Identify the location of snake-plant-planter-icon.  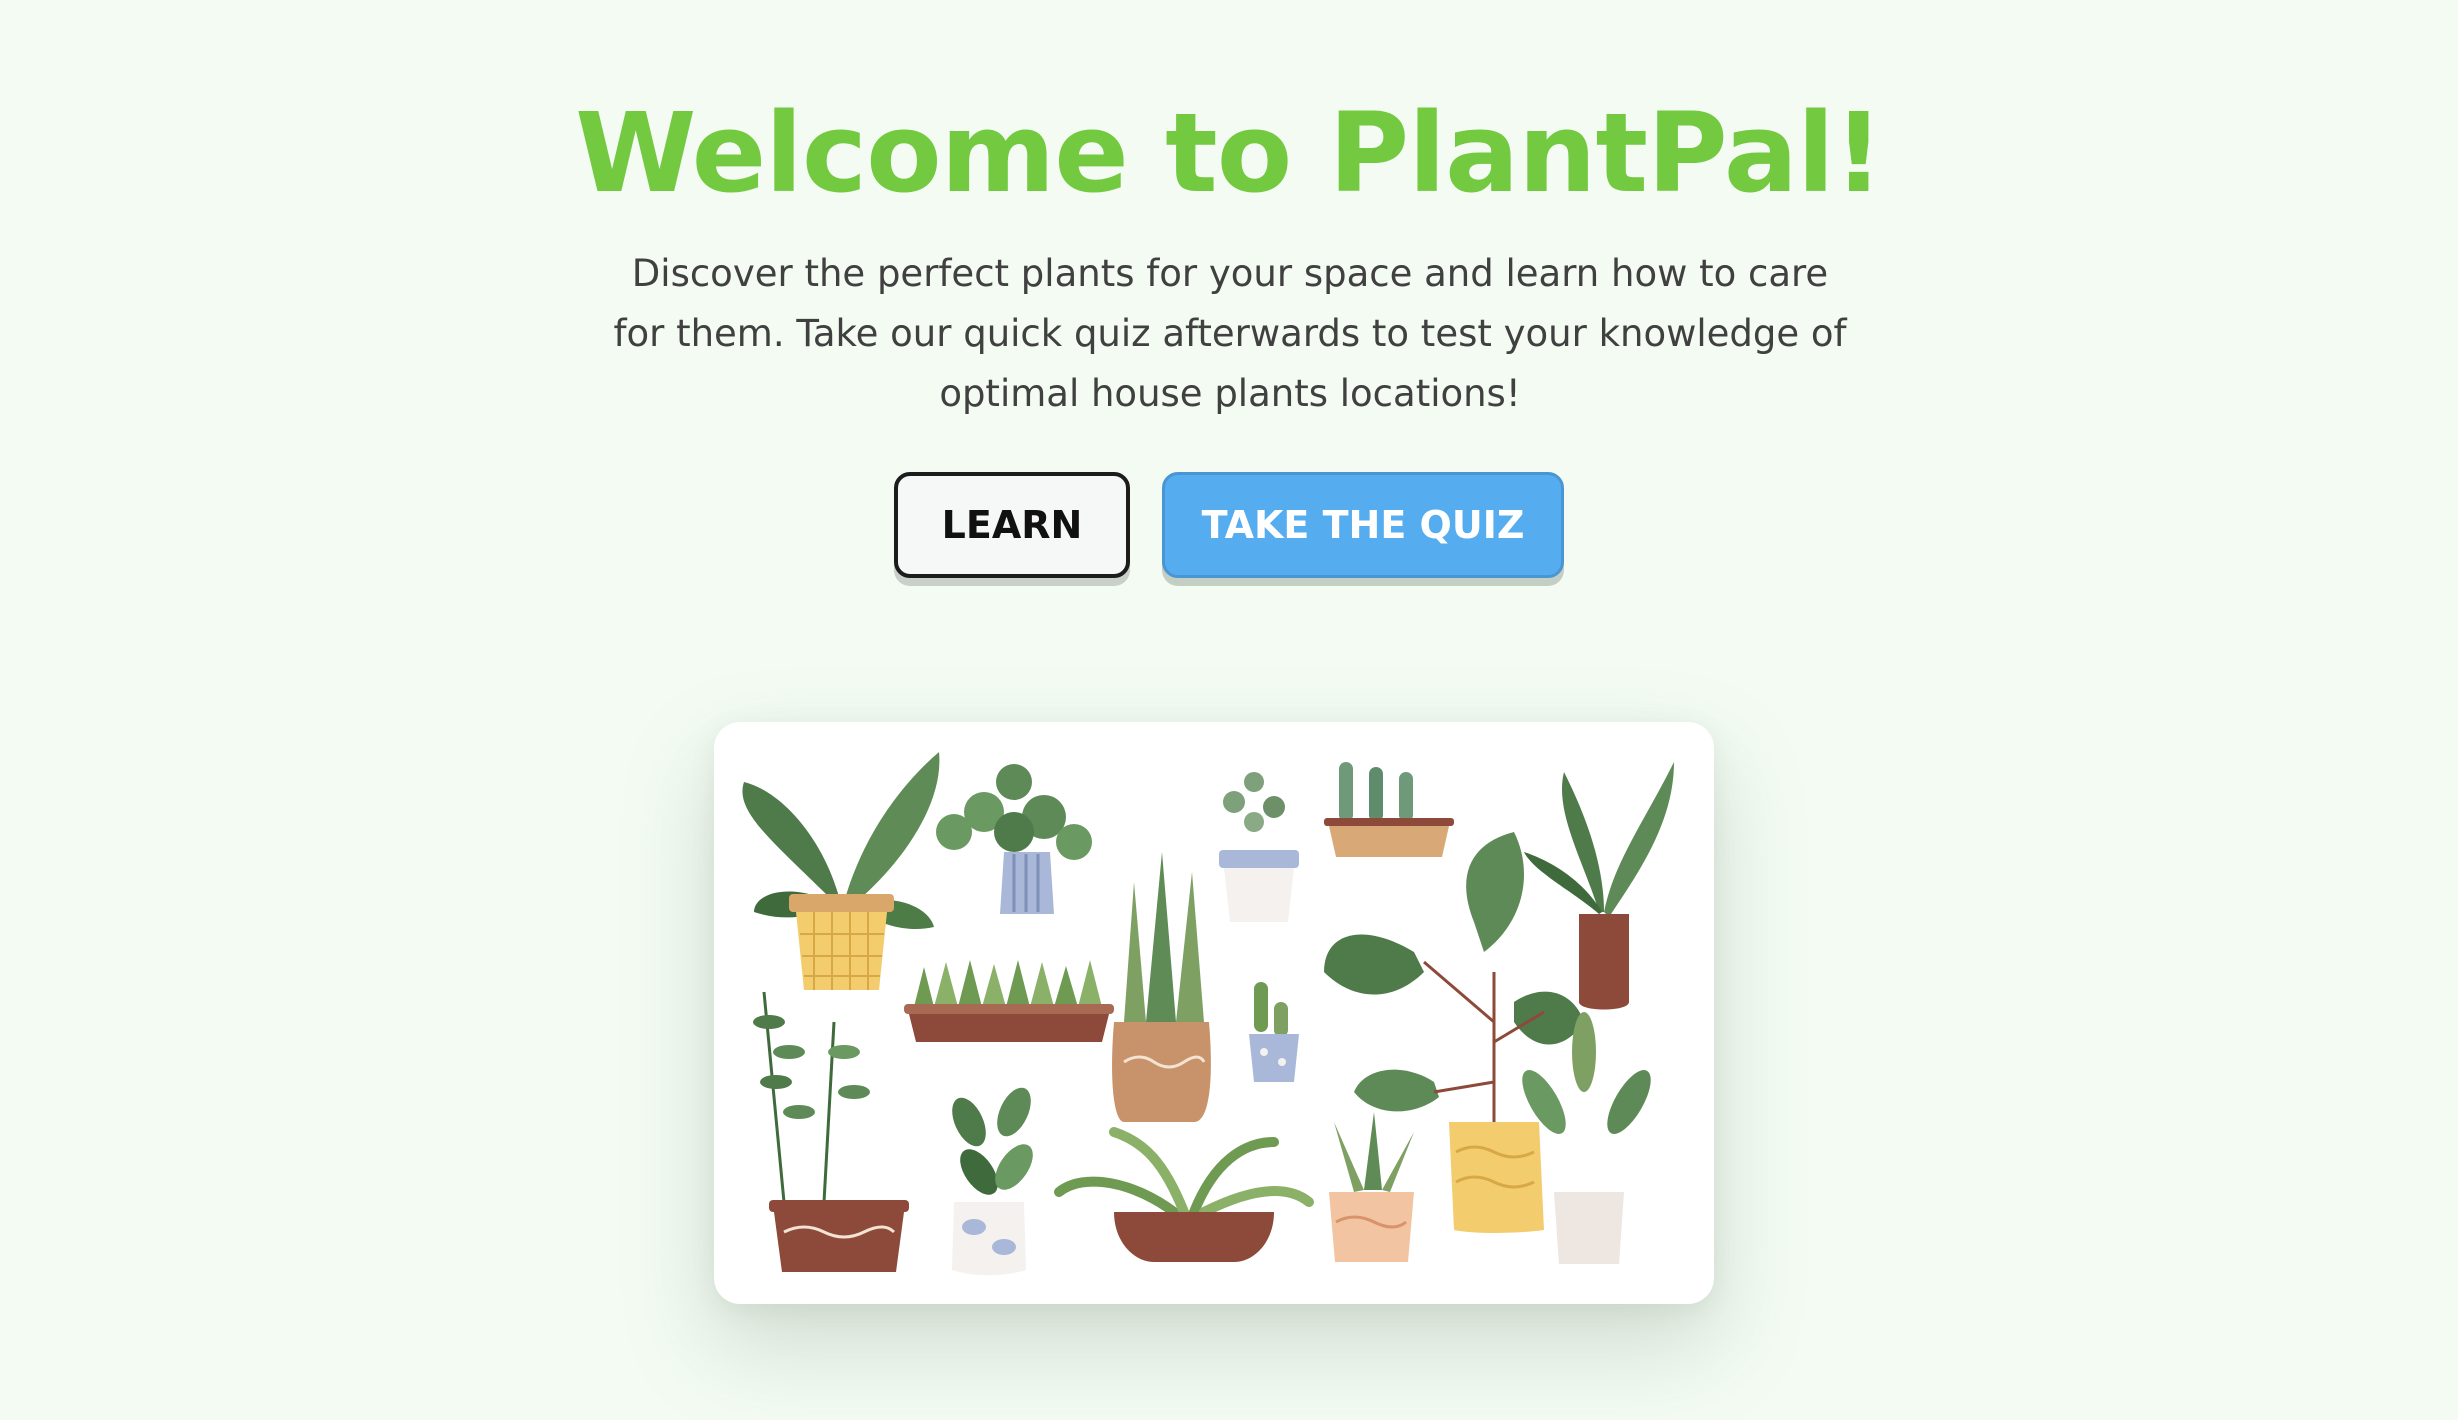
(1009, 1001).